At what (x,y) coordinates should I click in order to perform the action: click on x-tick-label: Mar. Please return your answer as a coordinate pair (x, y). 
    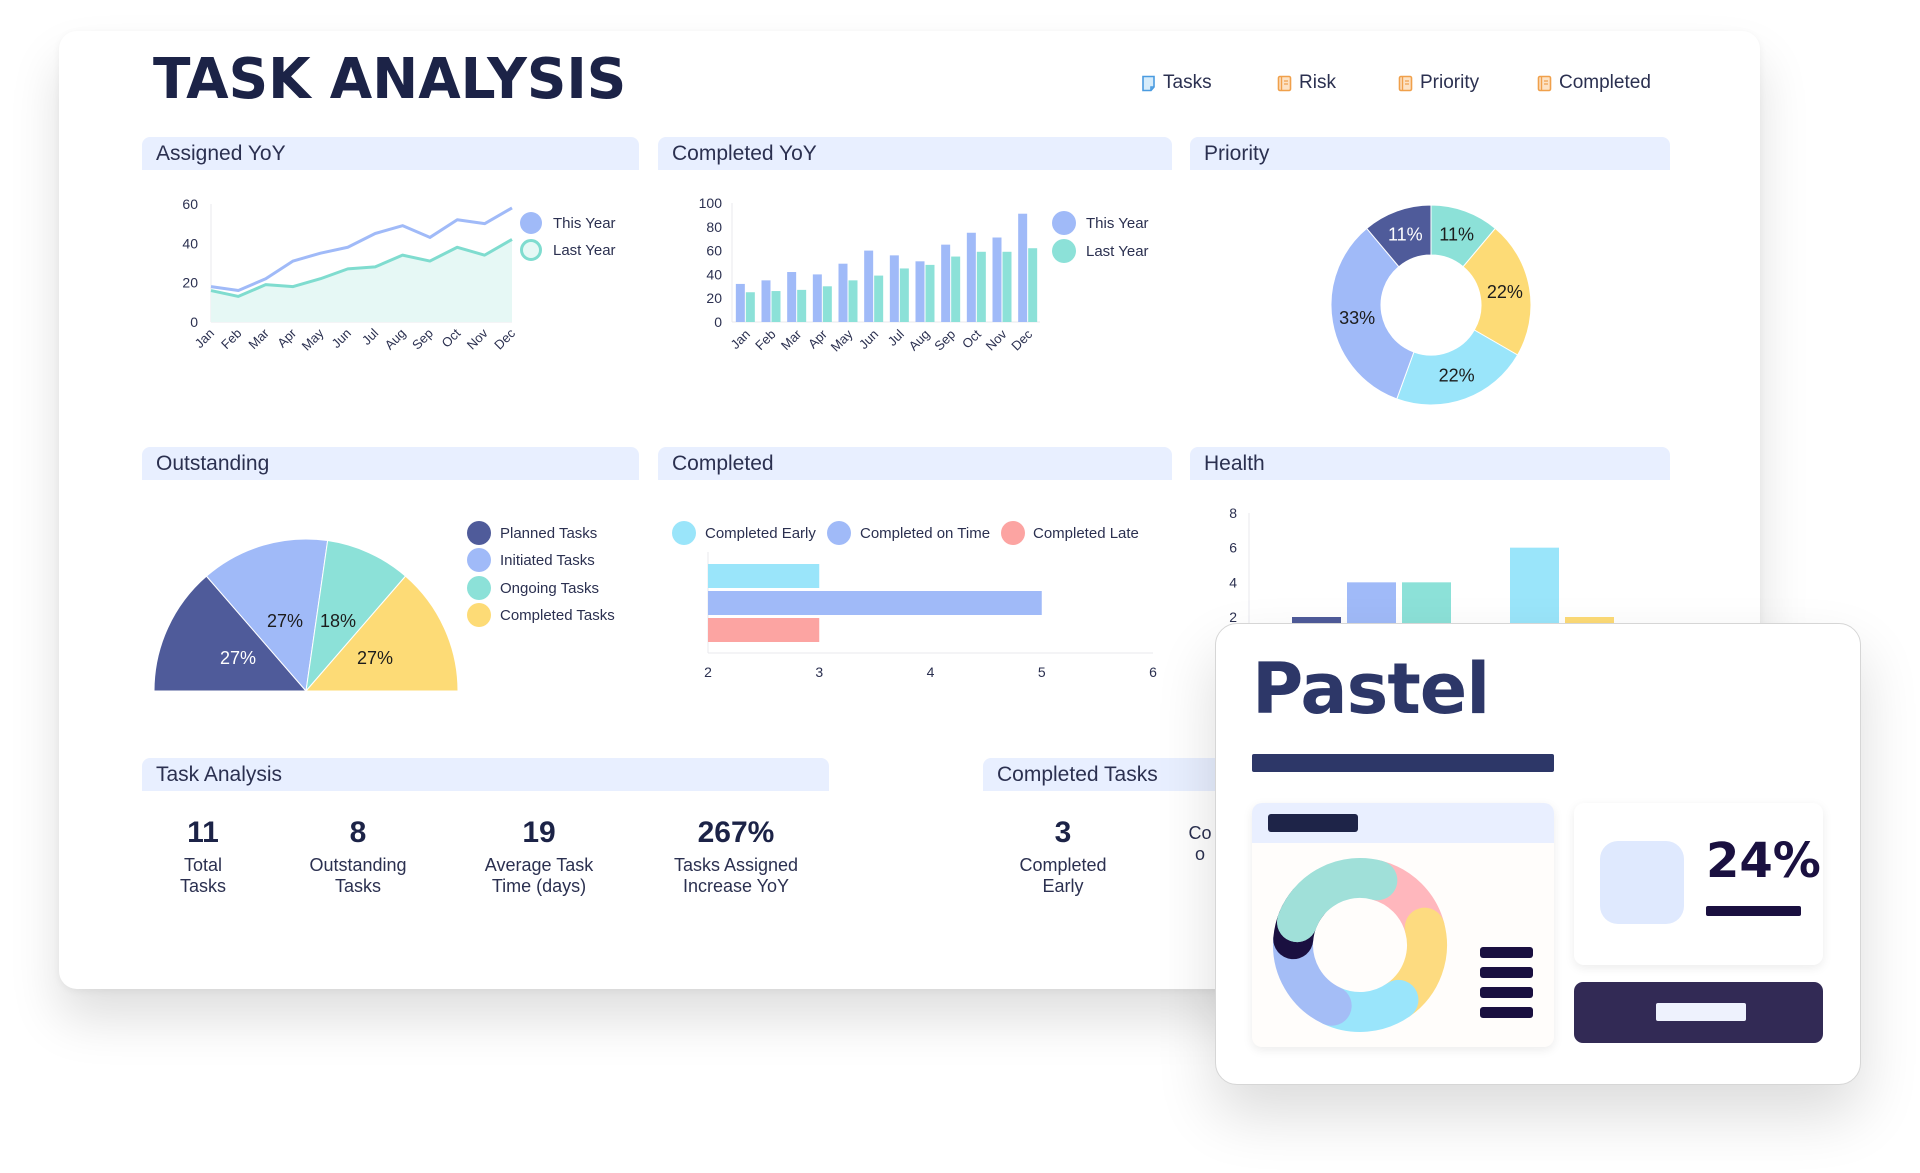
    Looking at the image, I should click on (258, 338).